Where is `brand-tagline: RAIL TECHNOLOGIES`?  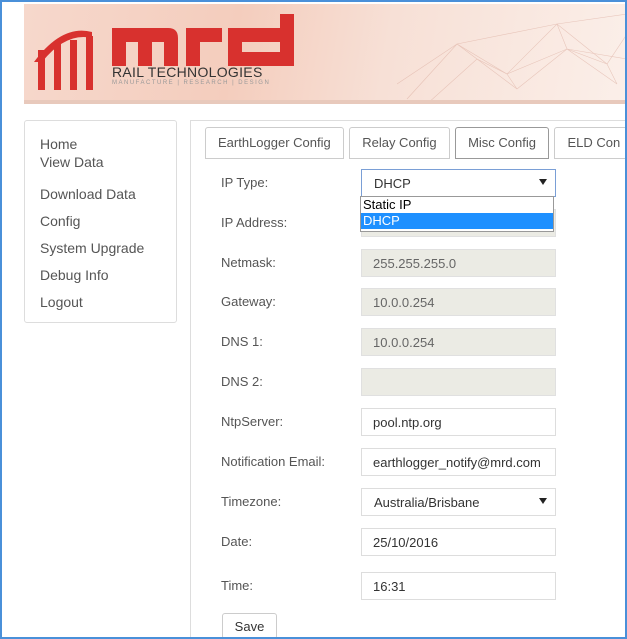 brand-tagline: RAIL TECHNOLOGIES is located at coordinates (187, 72).